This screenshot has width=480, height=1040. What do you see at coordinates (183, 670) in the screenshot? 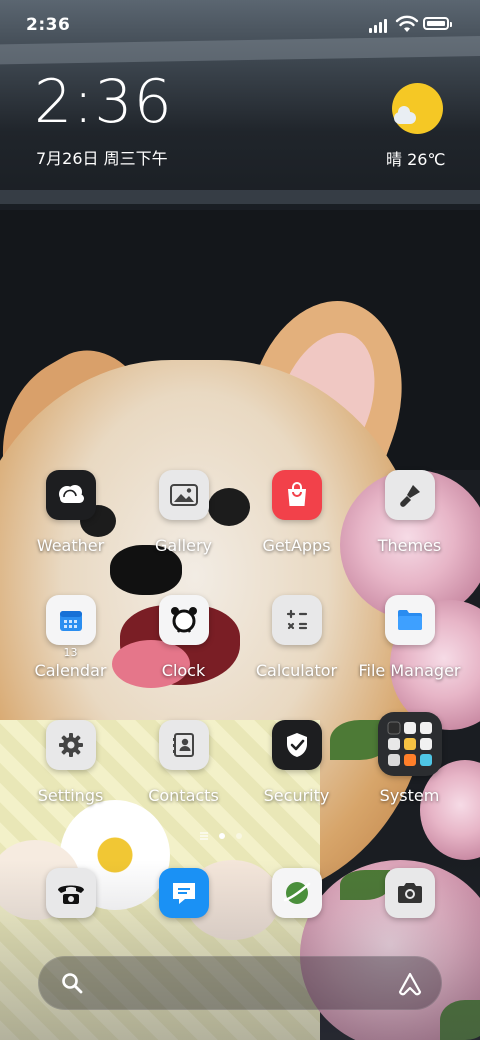
I see `app-label: Clock` at bounding box center [183, 670].